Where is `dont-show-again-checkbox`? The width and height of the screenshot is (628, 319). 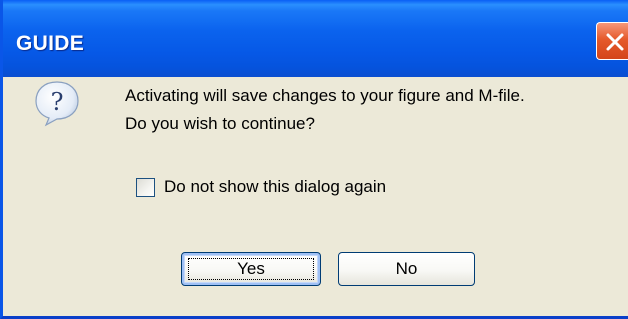
dont-show-again-checkbox is located at coordinates (145, 187).